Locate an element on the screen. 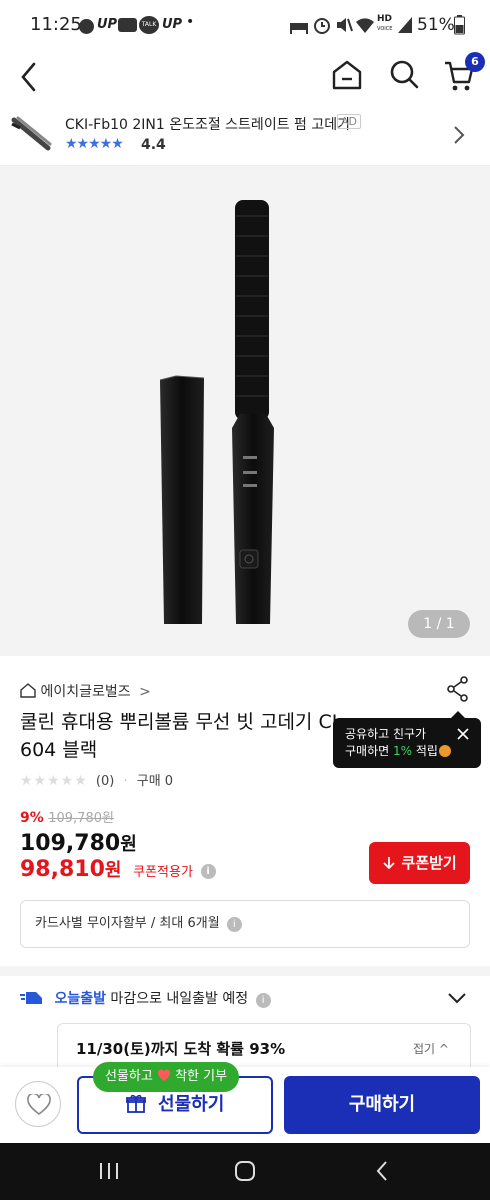 This screenshot has width=490, height=1200. top-header: 6 is located at coordinates (245, 78).